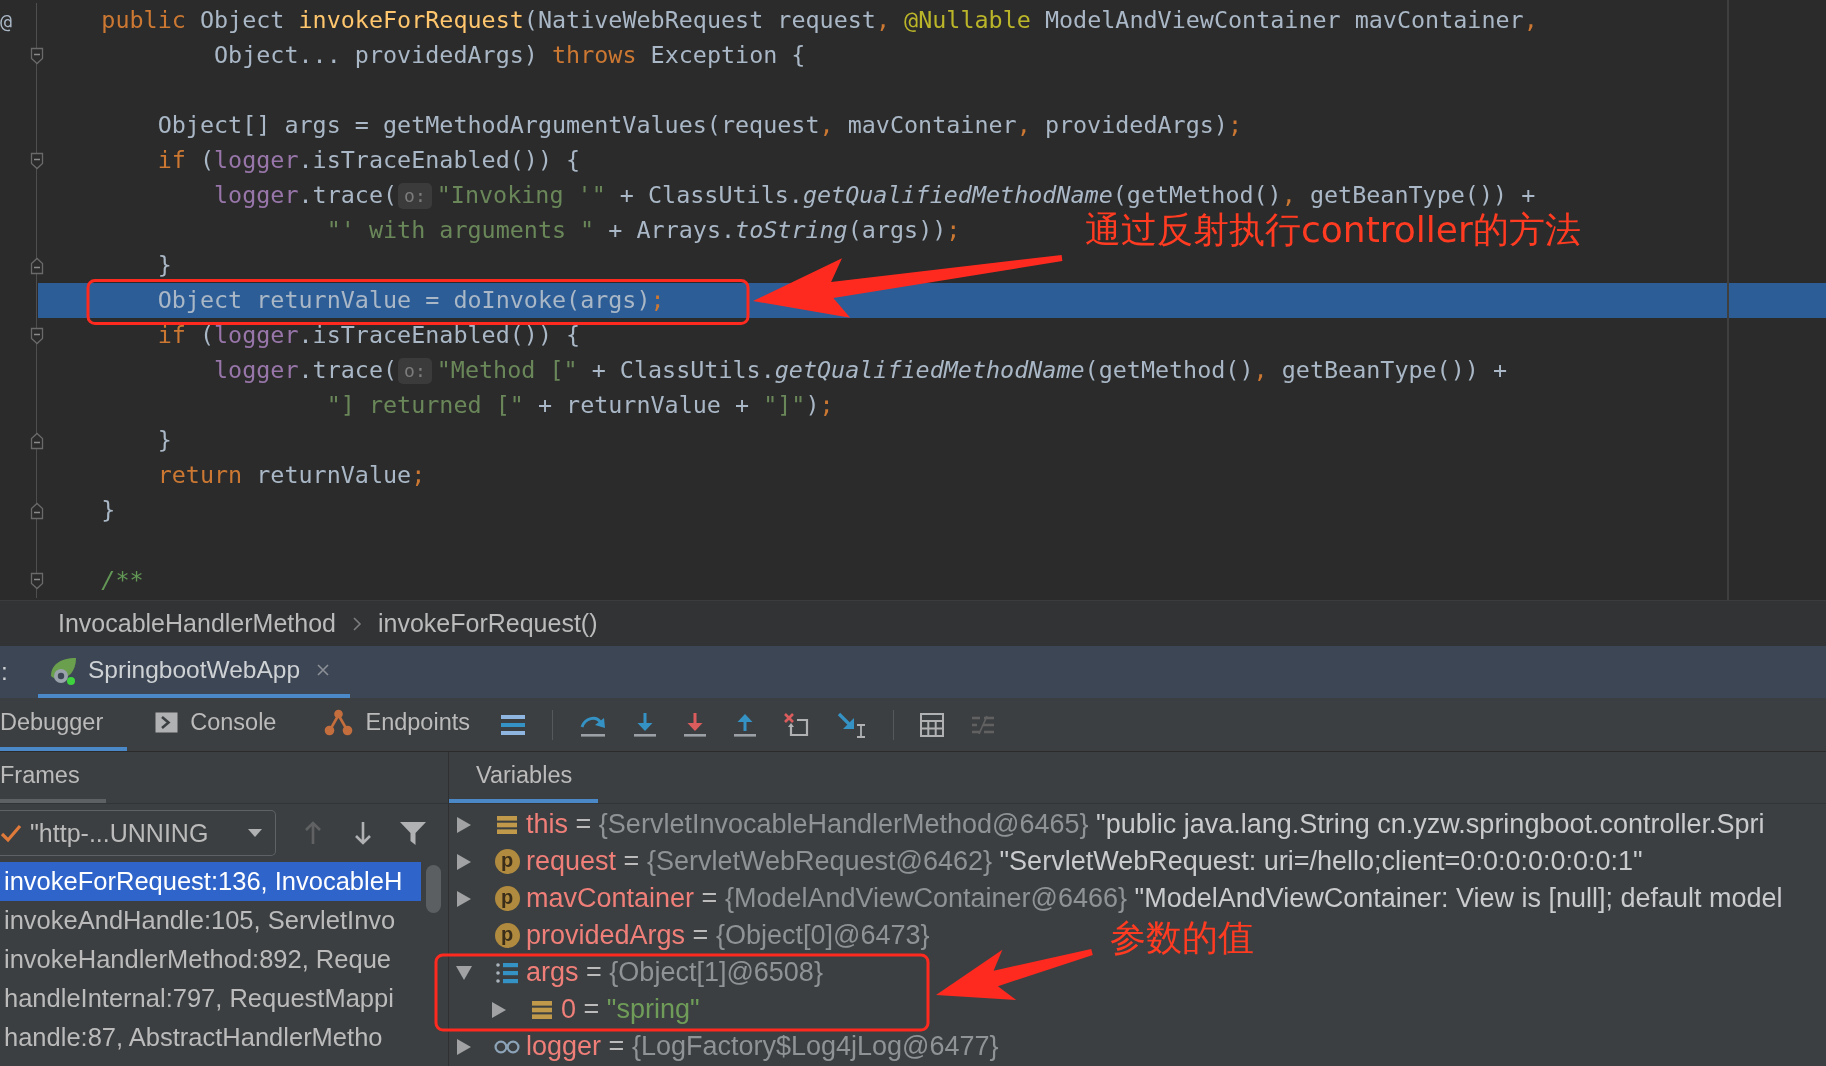 The height and width of the screenshot is (1066, 1826). I want to click on glasses-icon, so click(507, 1046).